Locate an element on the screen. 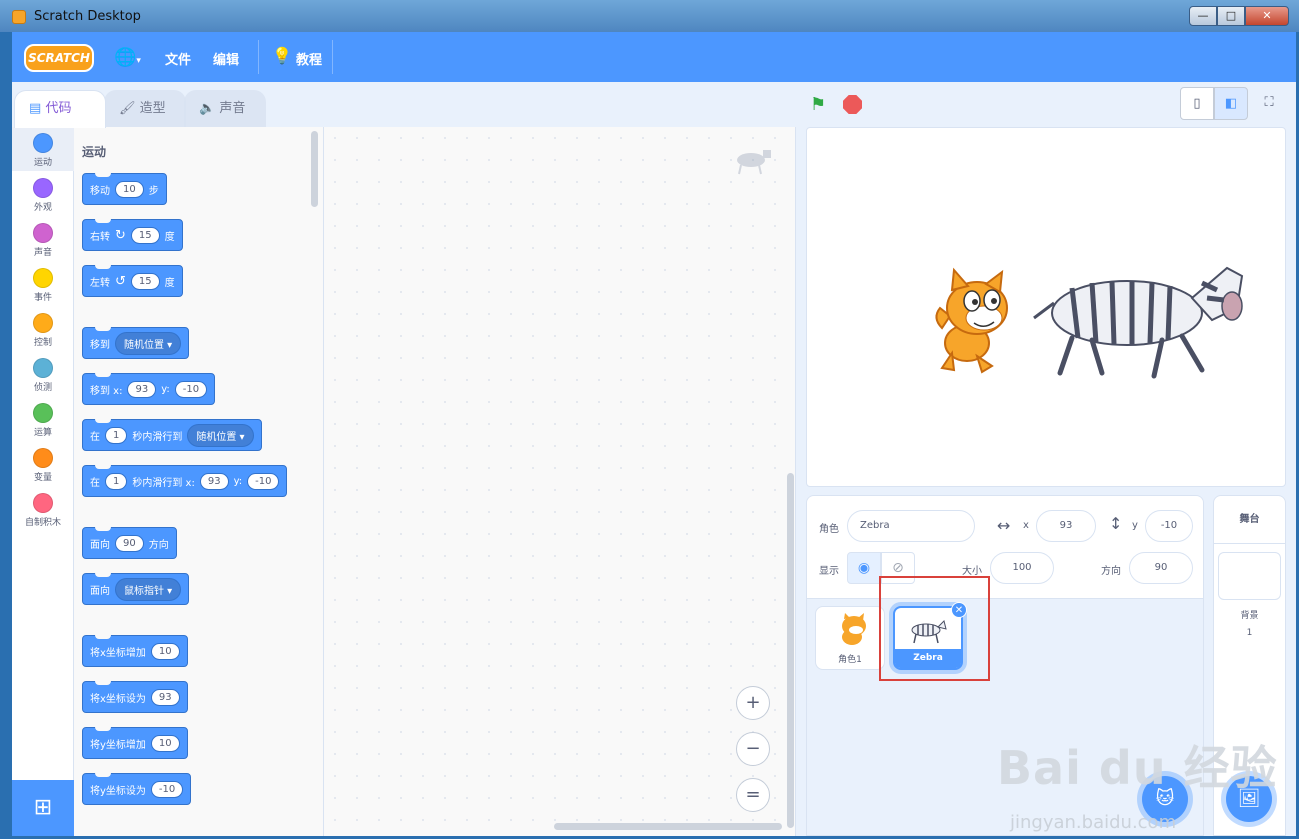  normal-stage-button: ◧ is located at coordinates (1231, 103).